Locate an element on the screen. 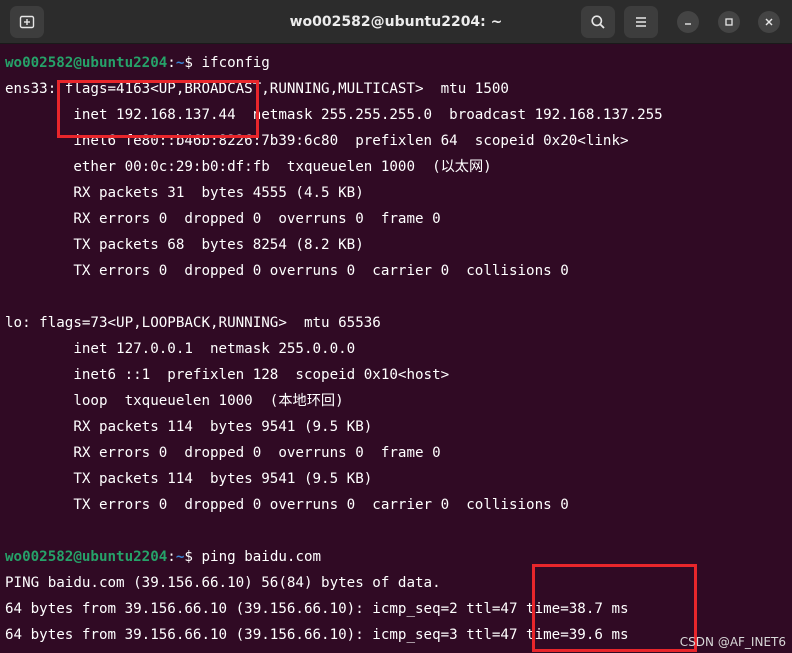  lo-loop-line: loop txqueuelen 1000 (本地环回) is located at coordinates (174, 401).